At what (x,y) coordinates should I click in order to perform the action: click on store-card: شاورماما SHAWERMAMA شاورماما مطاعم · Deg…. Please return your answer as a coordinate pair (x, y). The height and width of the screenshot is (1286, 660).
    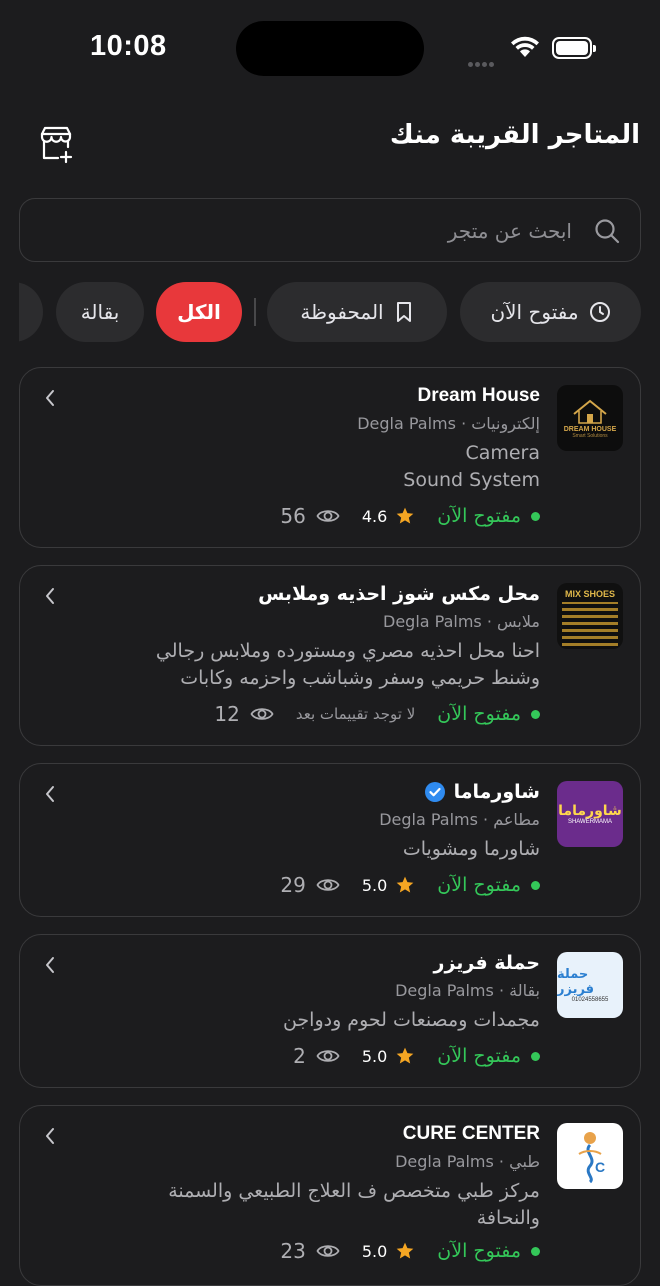
    Looking at the image, I should click on (330, 840).